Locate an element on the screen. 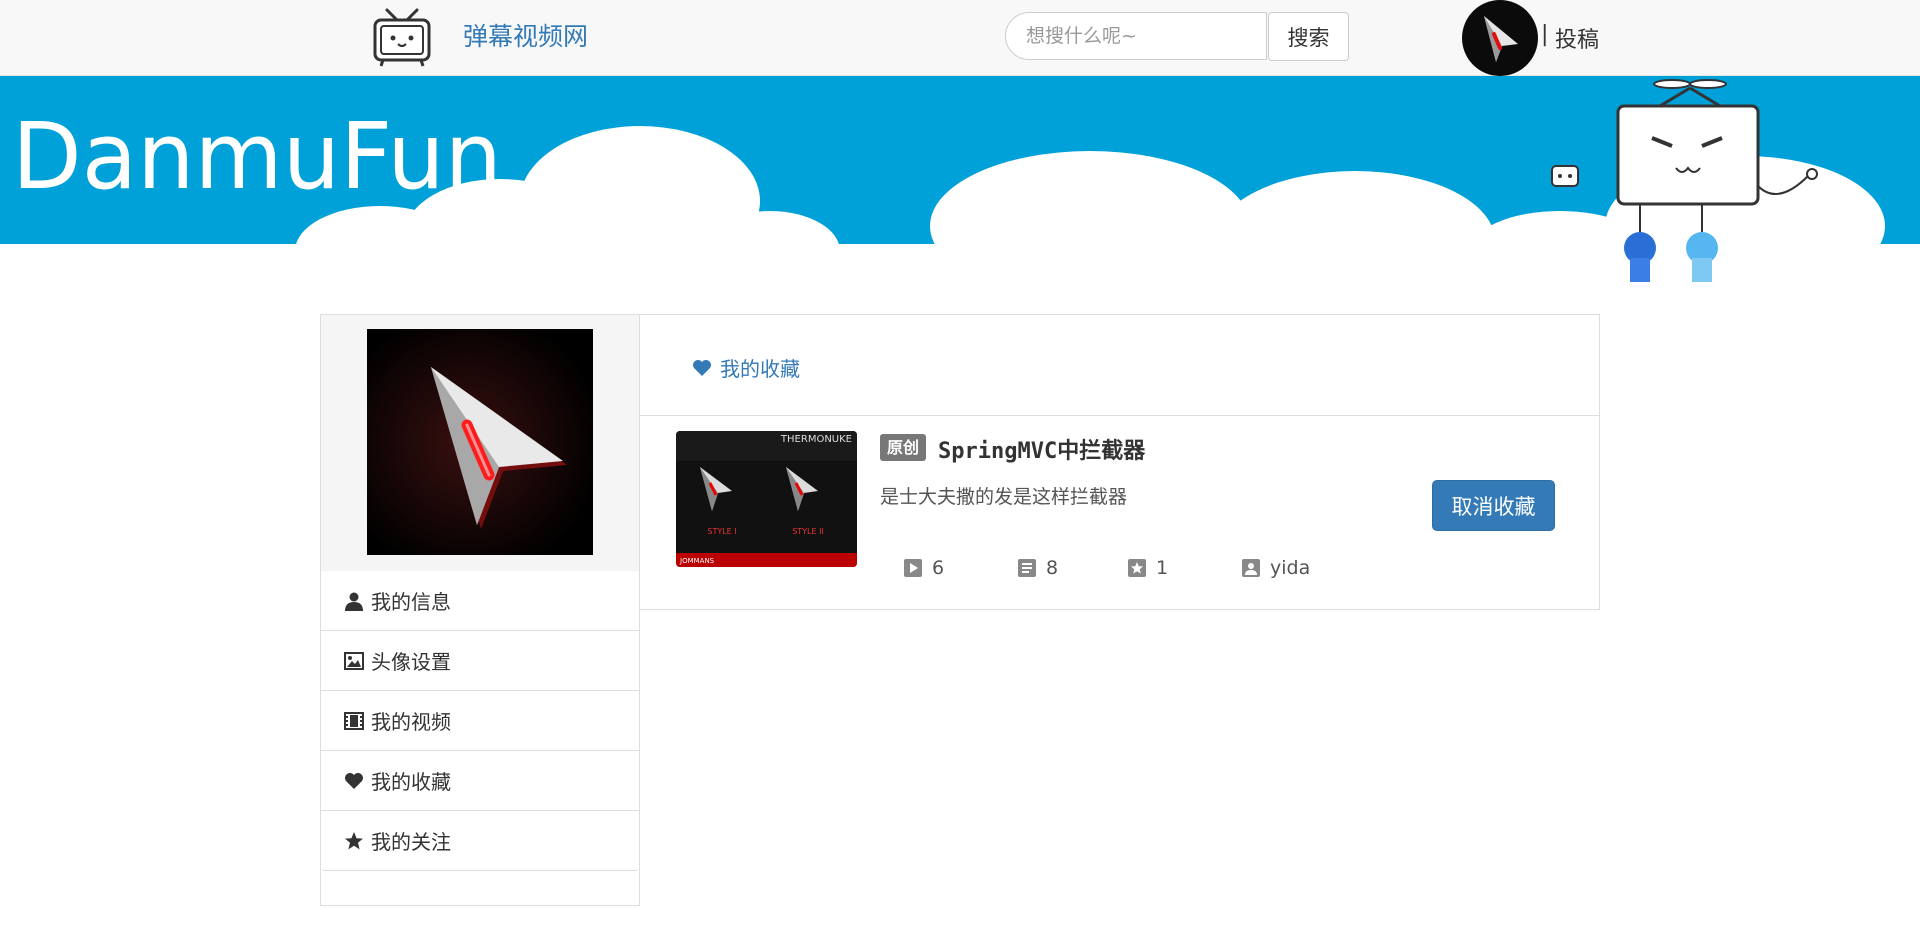 Image resolution: width=1920 pixels, height=933 pixels. profile-sidebar: 我的信息 头像设置 我的视频 我的收藏 我的关注 is located at coordinates (480, 610).